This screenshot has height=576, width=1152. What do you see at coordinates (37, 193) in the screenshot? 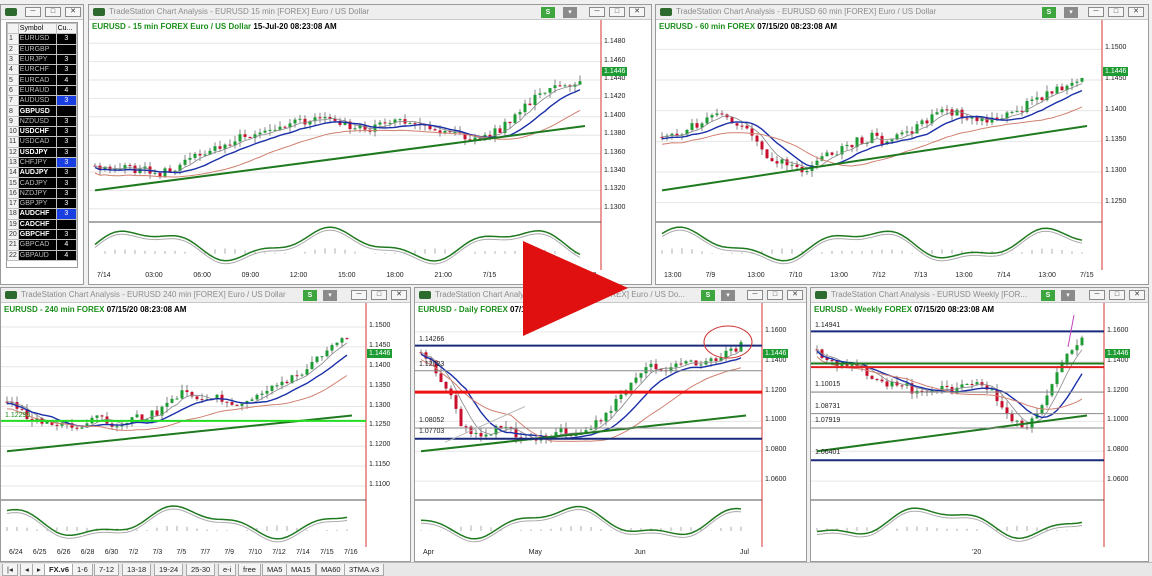
I see `symbol-cell: NZDJPY` at bounding box center [37, 193].